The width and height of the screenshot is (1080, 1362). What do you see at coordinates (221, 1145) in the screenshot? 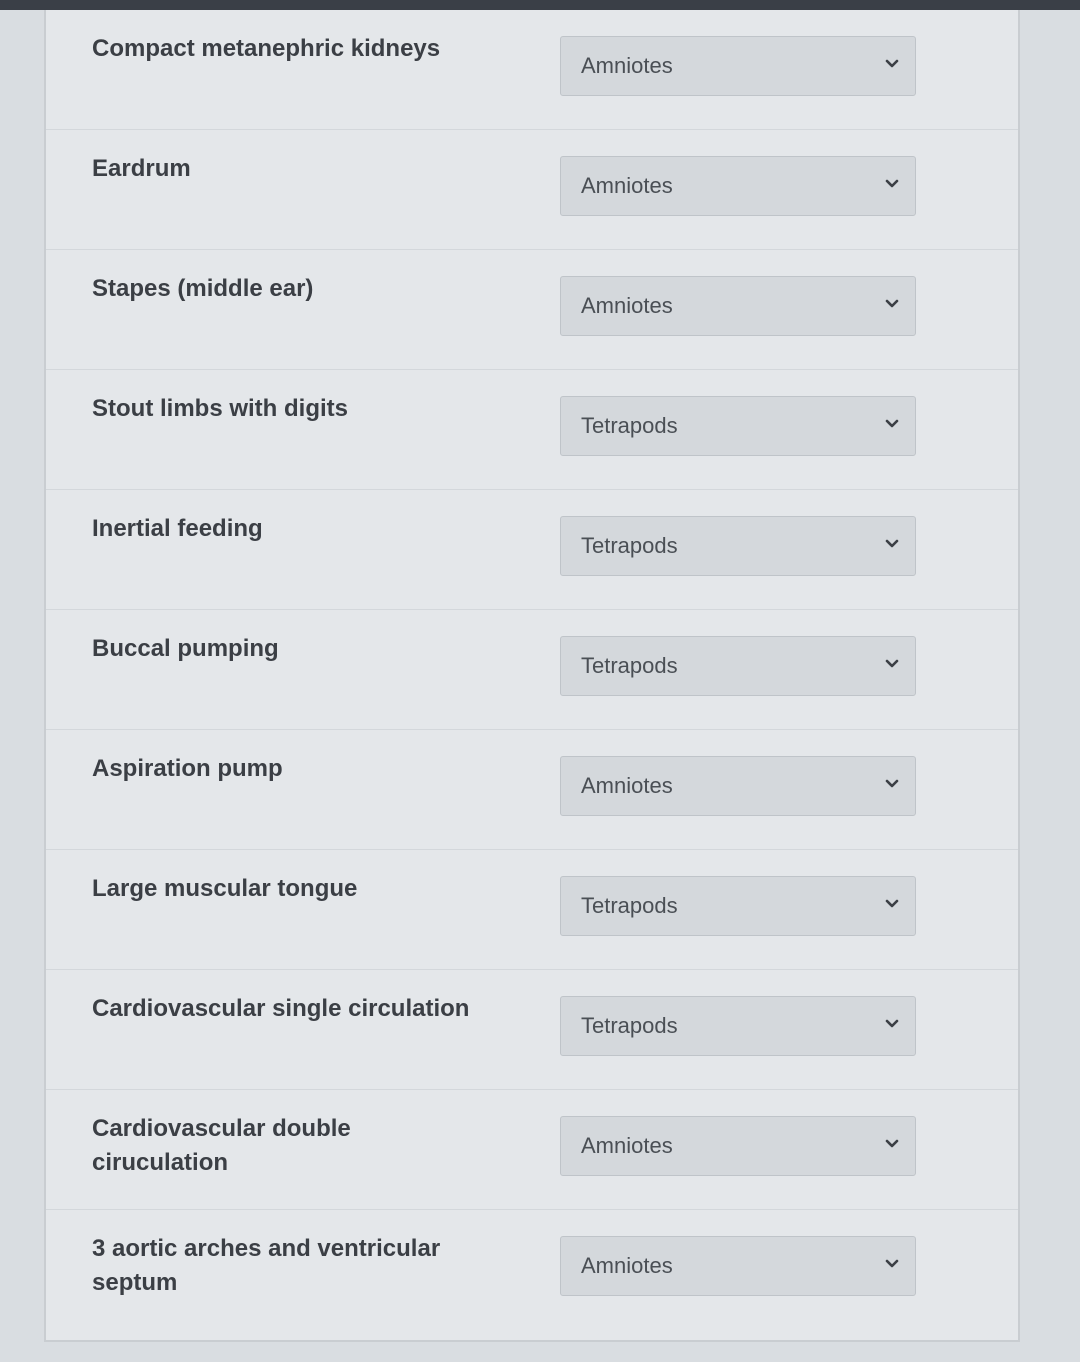
I see `trait-label: Cardiovascular double ciruculation` at bounding box center [221, 1145].